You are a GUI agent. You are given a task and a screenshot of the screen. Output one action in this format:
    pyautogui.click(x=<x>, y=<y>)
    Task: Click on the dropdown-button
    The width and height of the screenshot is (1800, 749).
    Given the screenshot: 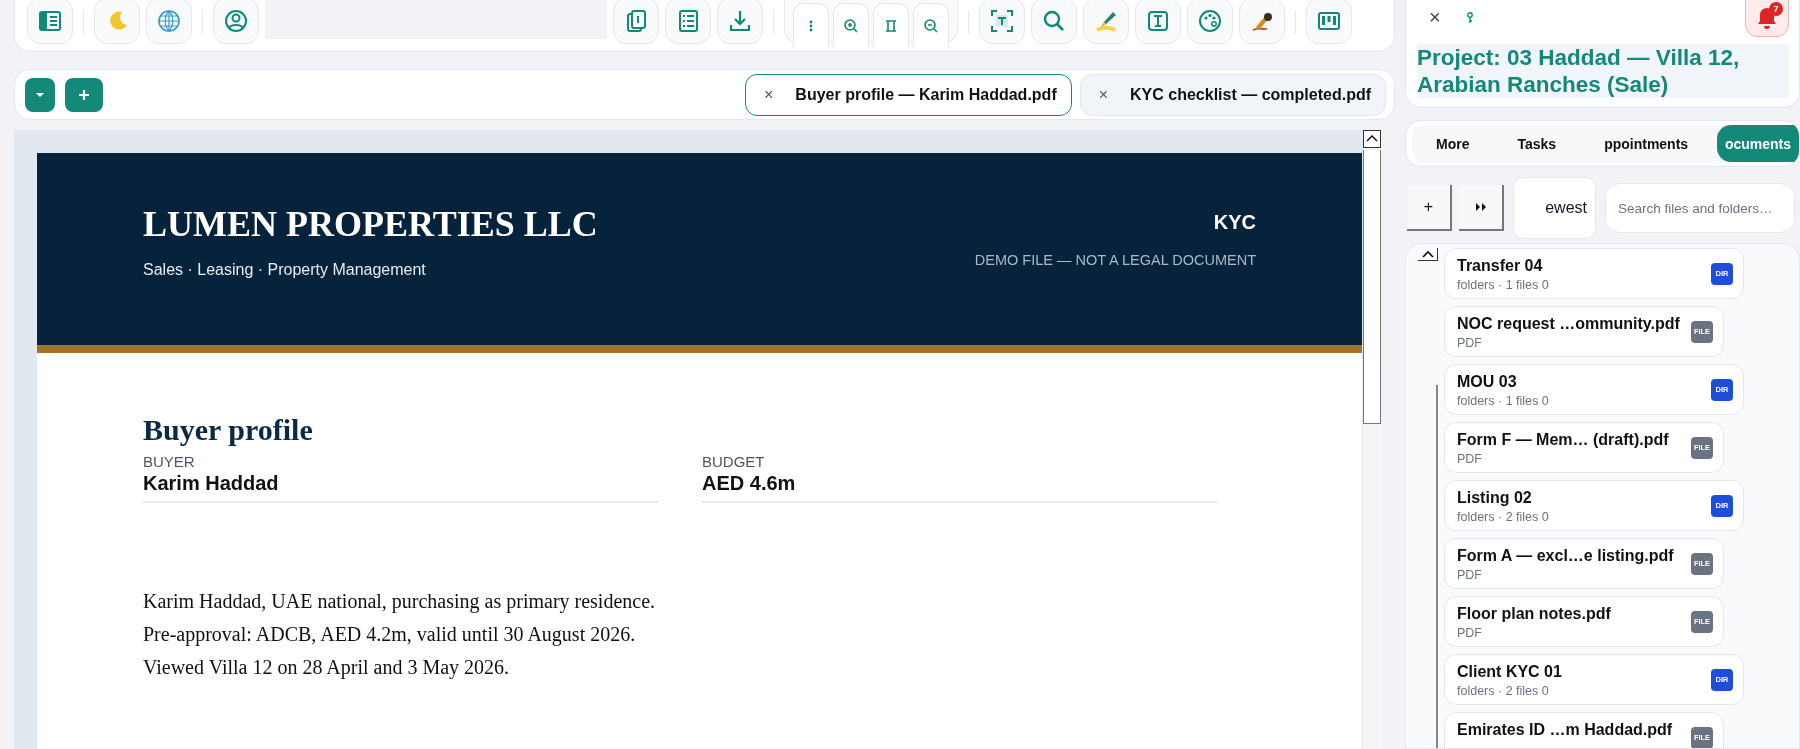 What is the action you would take?
    pyautogui.click(x=40, y=94)
    